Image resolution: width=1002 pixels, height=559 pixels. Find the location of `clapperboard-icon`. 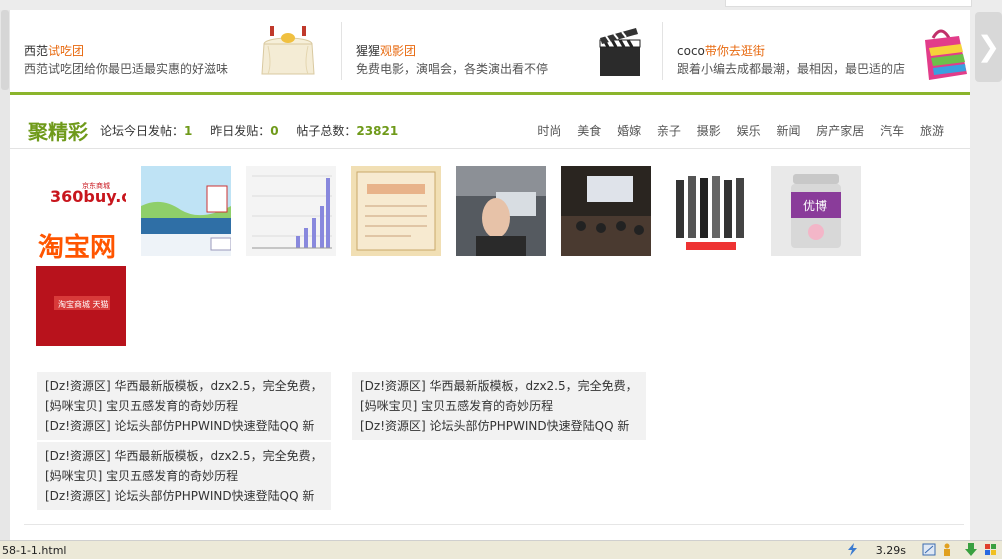

clapperboard-icon is located at coordinates (620, 52).